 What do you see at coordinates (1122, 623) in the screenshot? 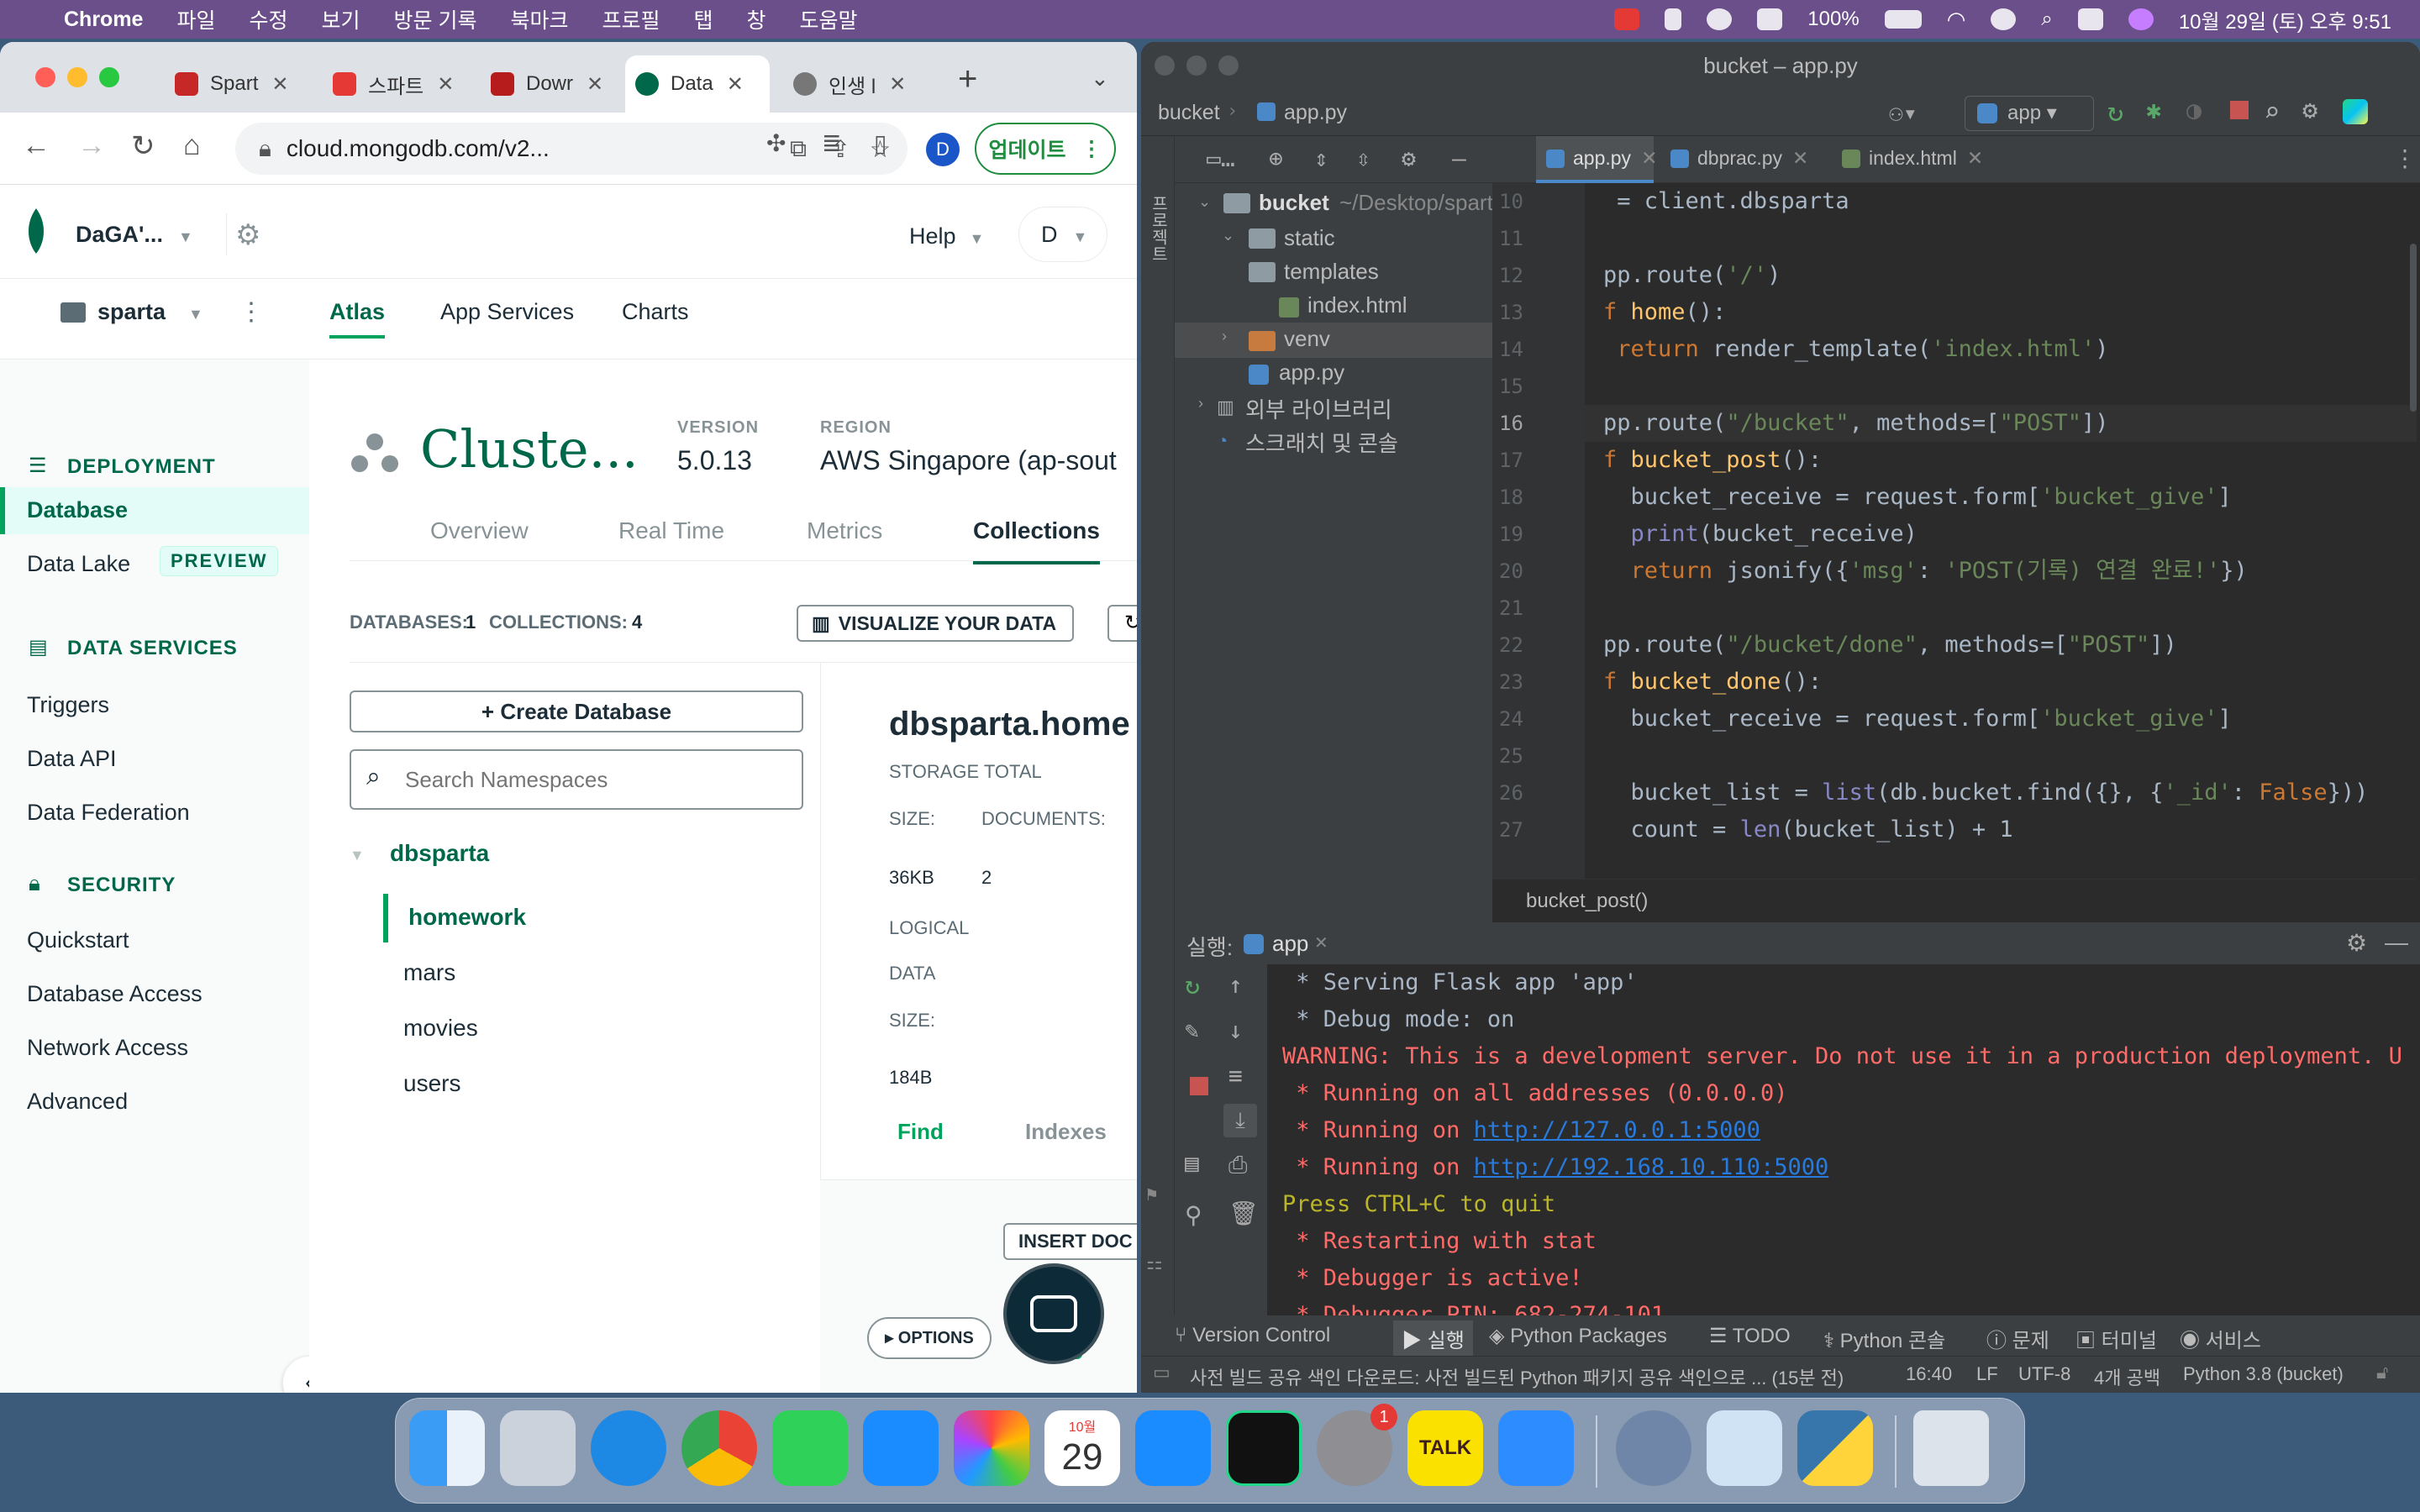
I see `refresh-button: ↻` at bounding box center [1122, 623].